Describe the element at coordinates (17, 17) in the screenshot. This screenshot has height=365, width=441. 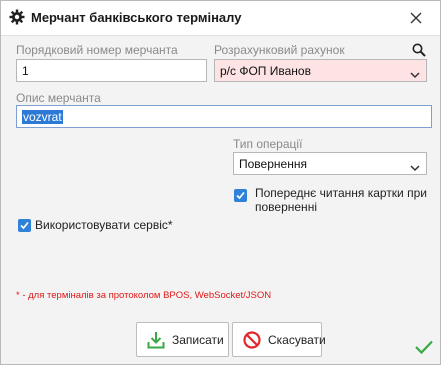
I see `gear-icon` at that location.